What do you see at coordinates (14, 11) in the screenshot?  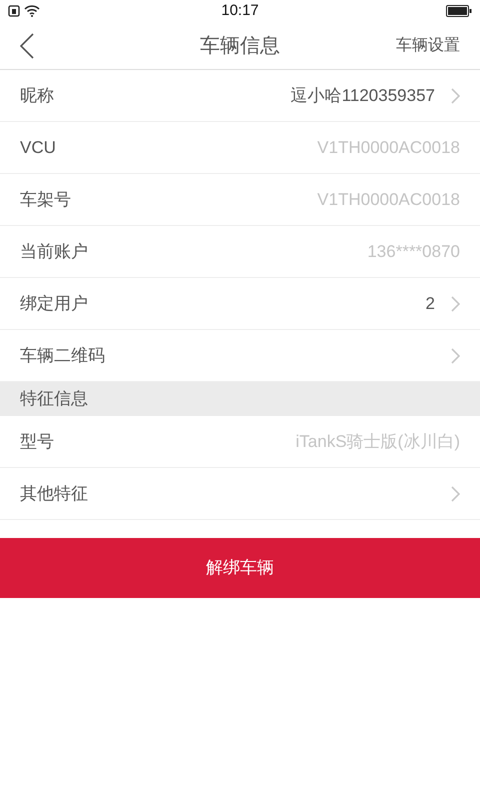 I see `sim-card-icon` at bounding box center [14, 11].